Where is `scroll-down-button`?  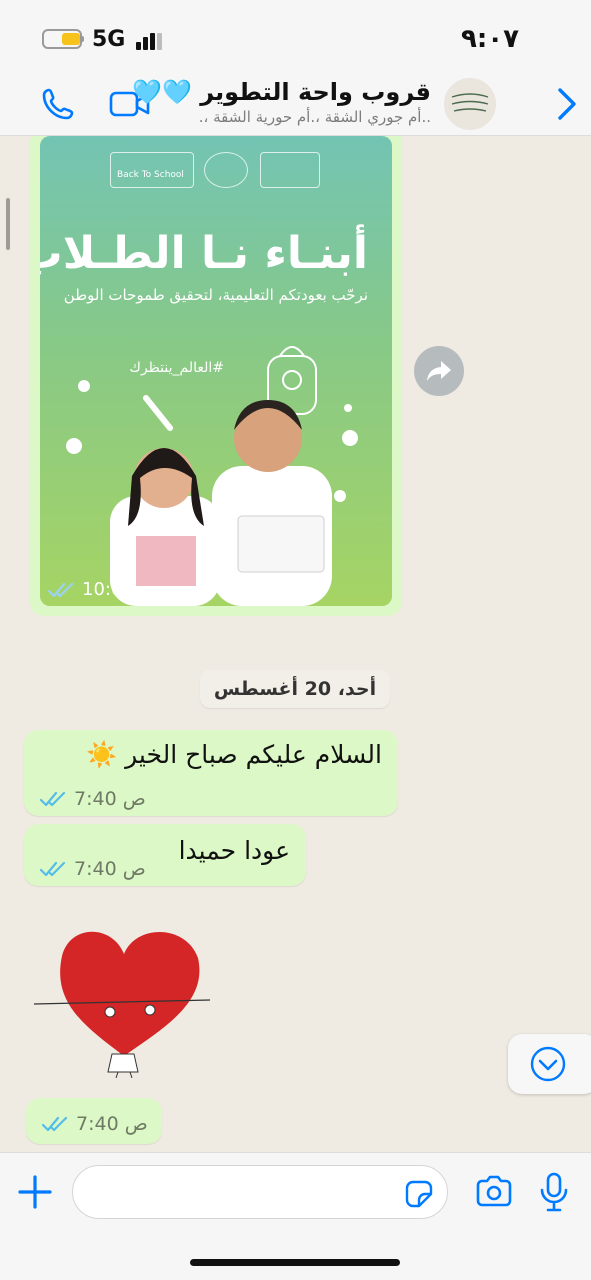
scroll-down-button is located at coordinates (549, 1064).